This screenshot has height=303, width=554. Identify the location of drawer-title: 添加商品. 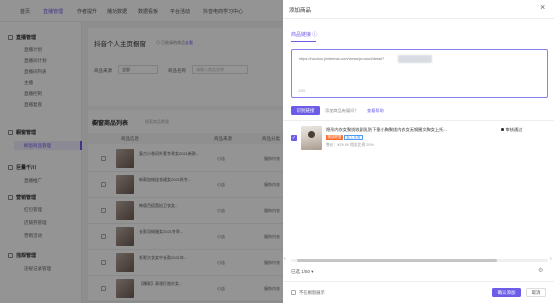
(300, 11).